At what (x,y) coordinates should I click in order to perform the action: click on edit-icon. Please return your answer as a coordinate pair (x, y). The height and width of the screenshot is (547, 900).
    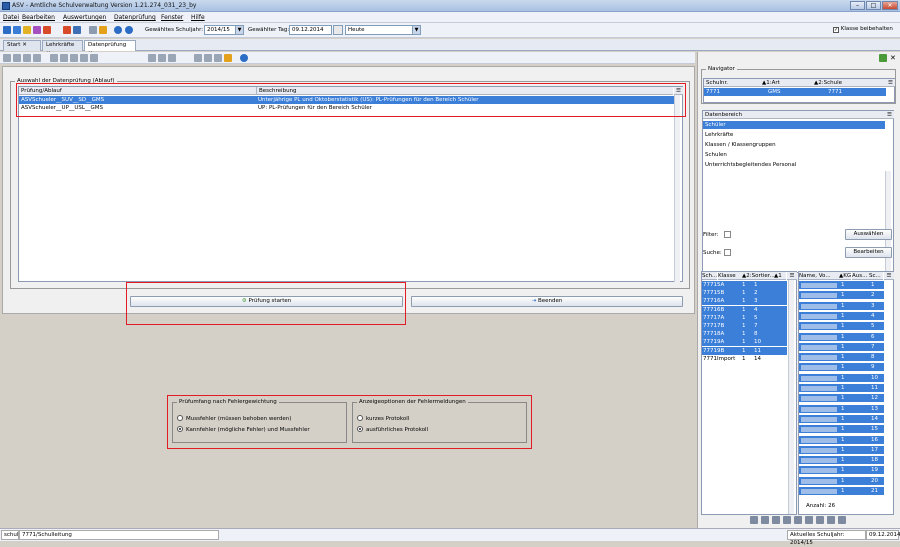
    Looking at the image, I should click on (228, 58).